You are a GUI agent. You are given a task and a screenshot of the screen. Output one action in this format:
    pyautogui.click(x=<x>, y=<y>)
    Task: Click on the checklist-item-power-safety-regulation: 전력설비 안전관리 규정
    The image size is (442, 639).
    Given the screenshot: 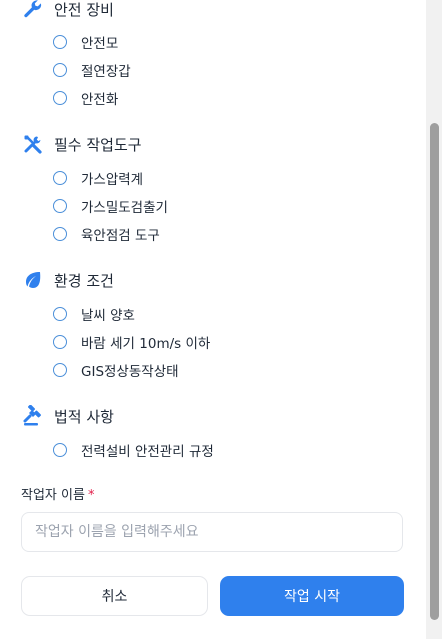 What is the action you would take?
    pyautogui.click(x=133, y=450)
    